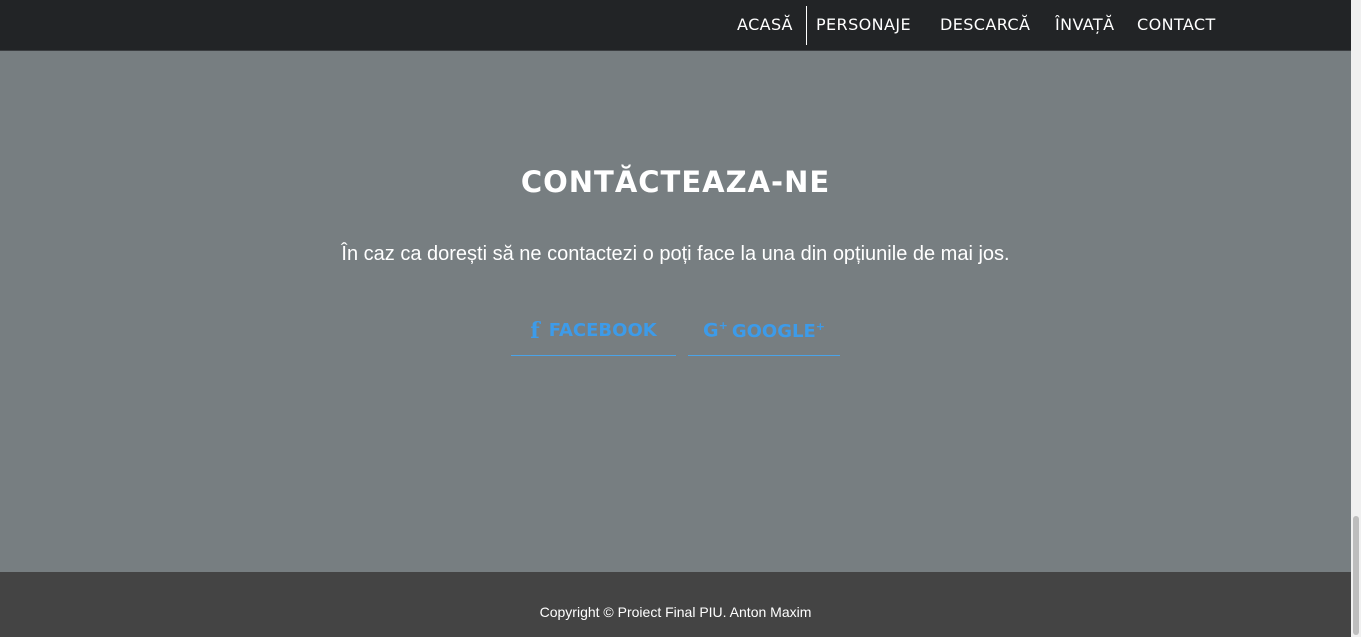  I want to click on nav-link-descarca: DESCARCĂ, so click(985, 25).